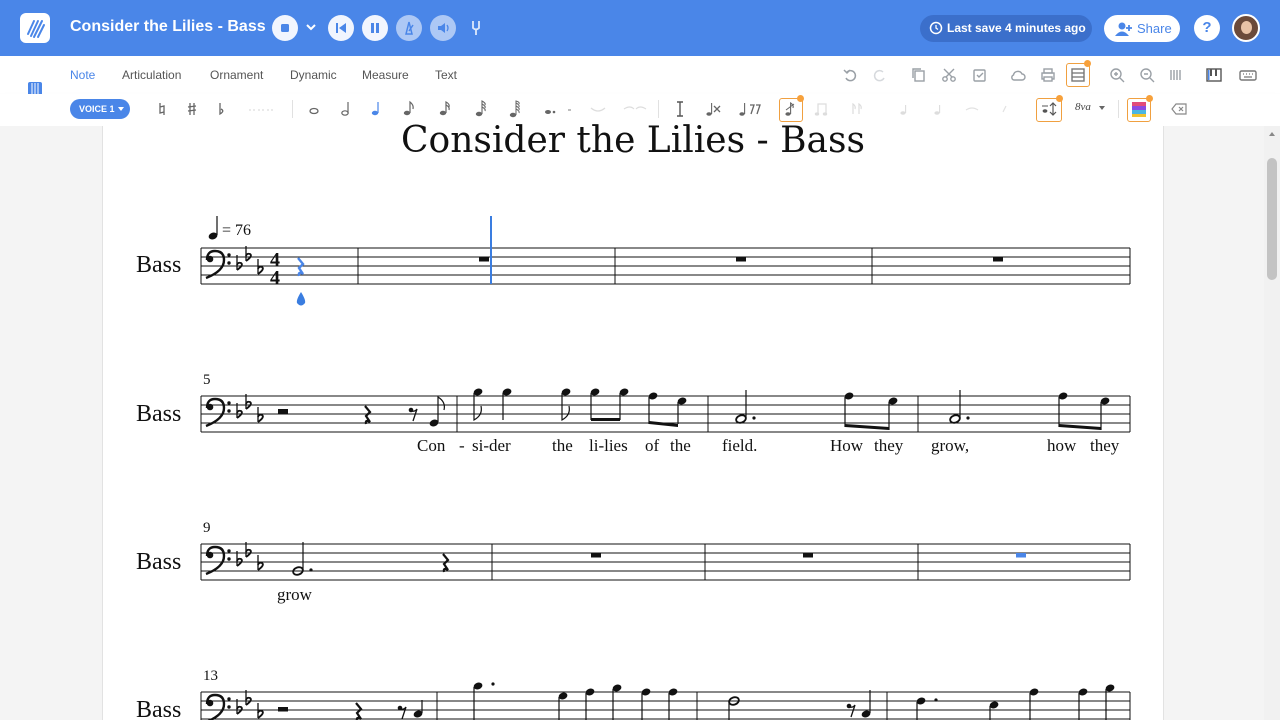 The image size is (1280, 724). I want to click on staff-system-1: 4 4, so click(665, 261).